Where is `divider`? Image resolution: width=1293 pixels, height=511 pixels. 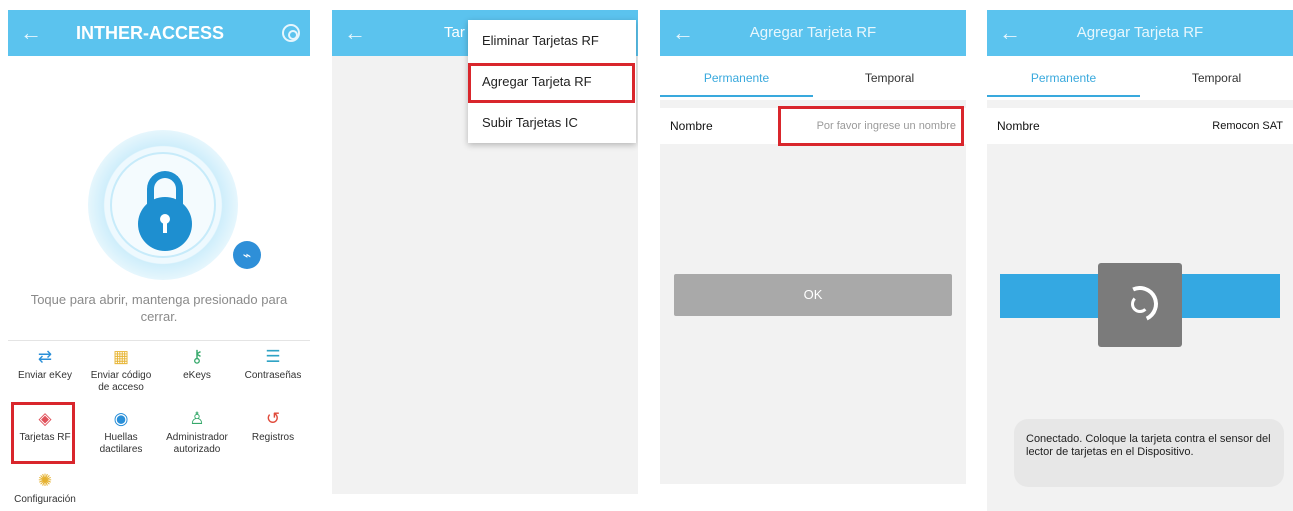 divider is located at coordinates (159, 340).